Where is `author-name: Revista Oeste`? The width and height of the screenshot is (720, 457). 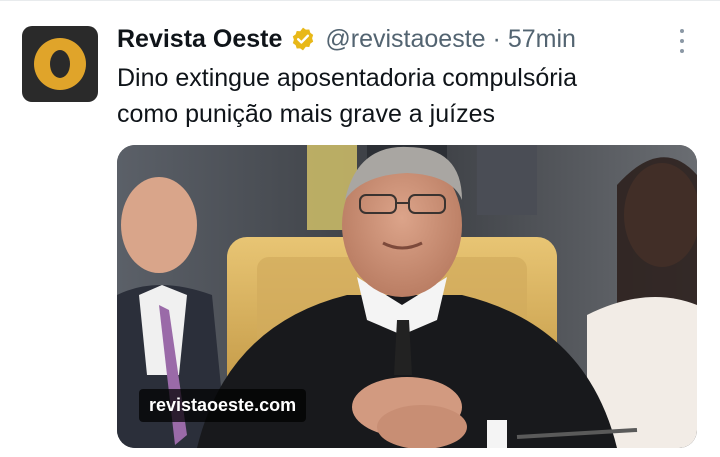 author-name: Revista Oeste is located at coordinates (199, 39).